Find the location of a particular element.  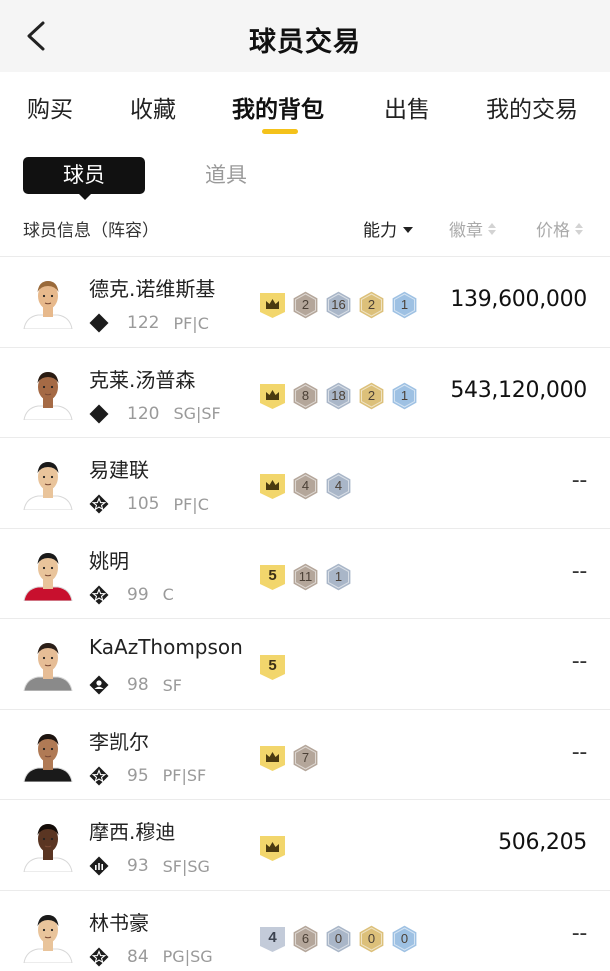

player-row: 摩西.穆迪 93 SF|SG 506,205 is located at coordinates (305, 844).